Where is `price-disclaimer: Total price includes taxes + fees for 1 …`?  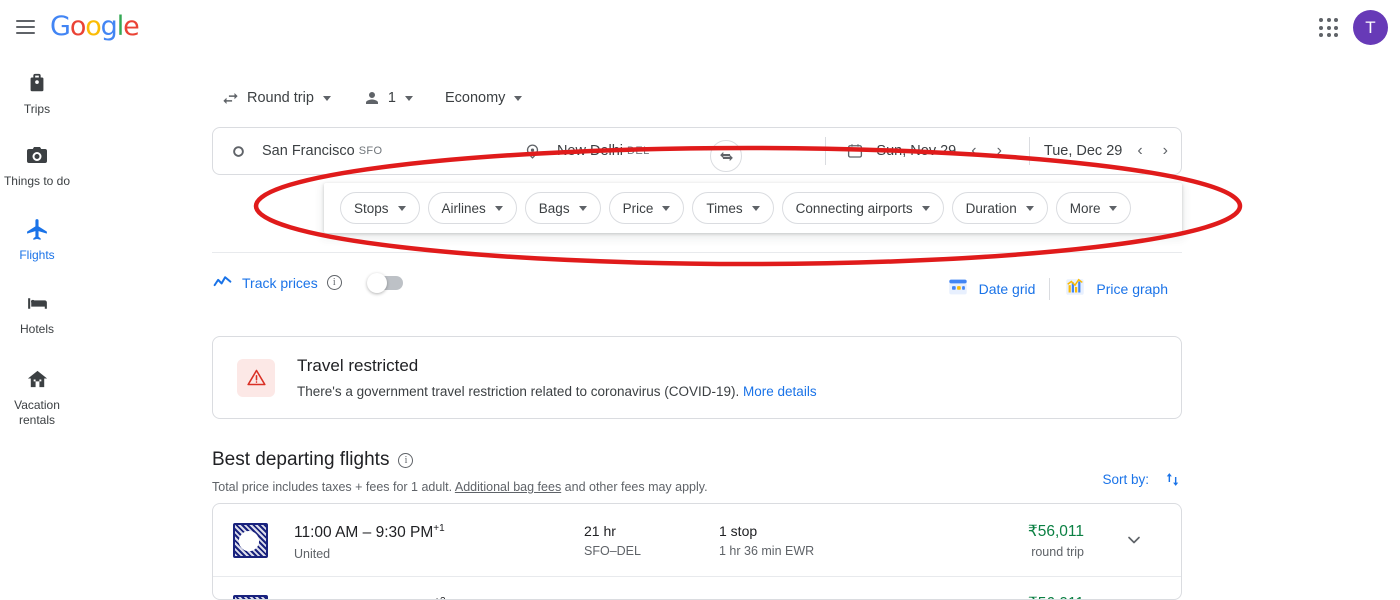
price-disclaimer: Total price includes taxes + fees for 1 … is located at coordinates (697, 487).